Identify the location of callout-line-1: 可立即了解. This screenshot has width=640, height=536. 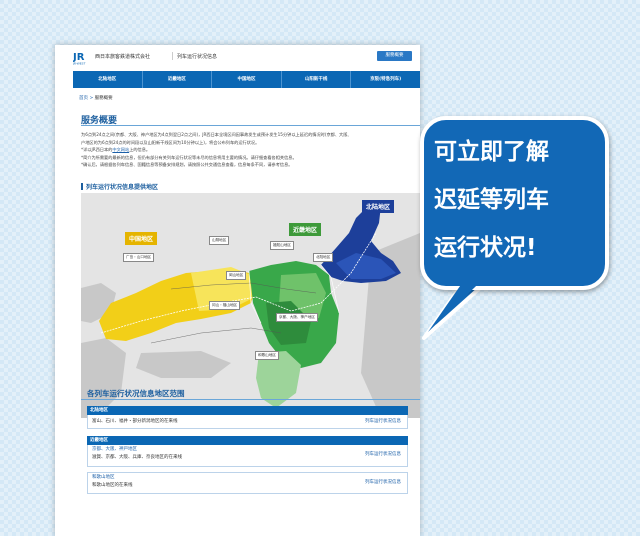
(491, 152).